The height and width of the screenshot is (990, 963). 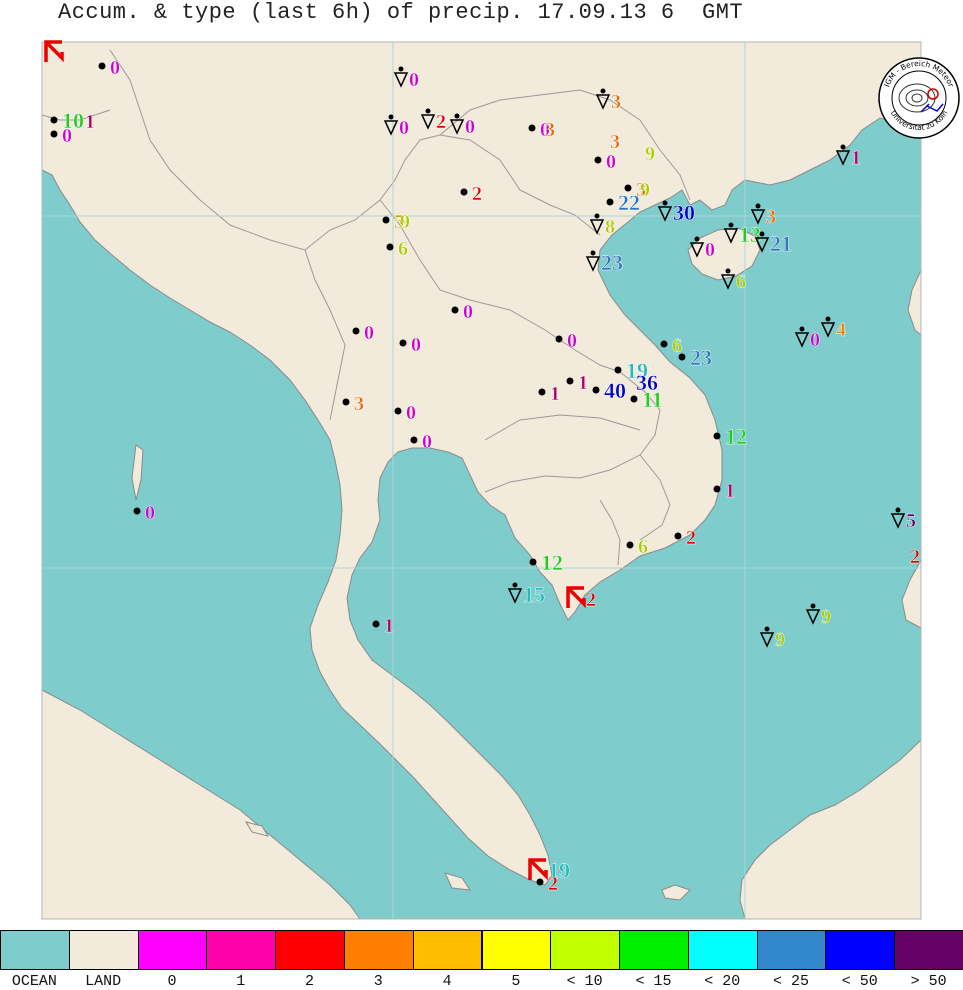 What do you see at coordinates (516, 981) in the screenshot?
I see `legend-label: 5` at bounding box center [516, 981].